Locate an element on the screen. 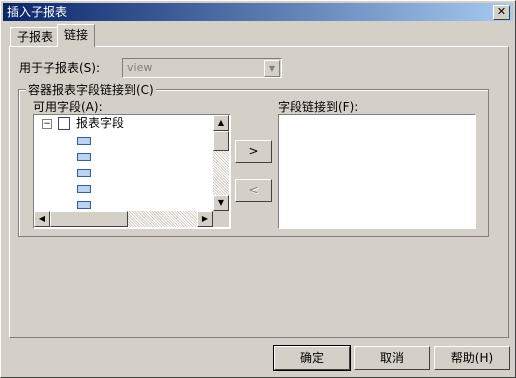 The height and width of the screenshot is (378, 516). available-fields-label: 可用字段(A): is located at coordinates (68, 107).